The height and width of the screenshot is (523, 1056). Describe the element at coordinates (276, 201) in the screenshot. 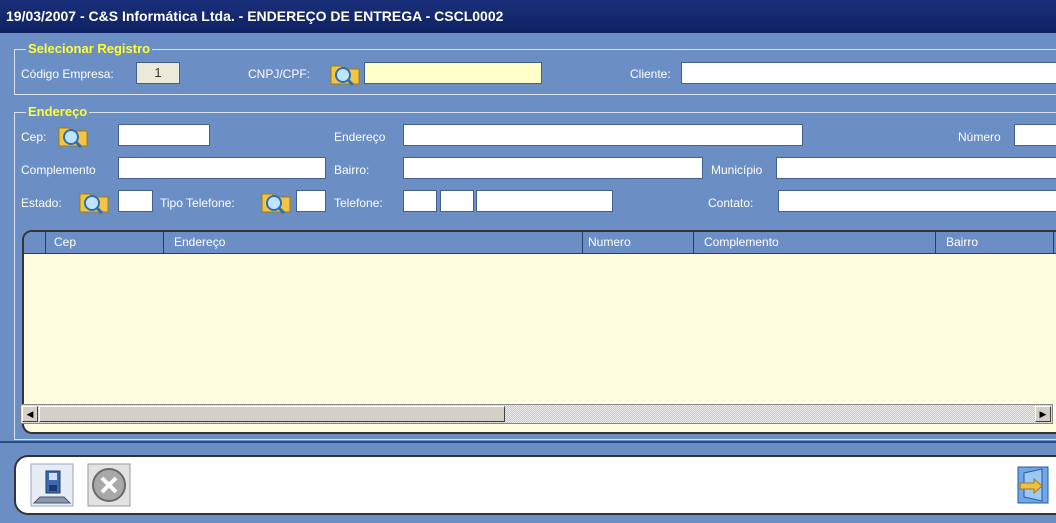

I see `tipo-telefone-lookup-icon` at that location.